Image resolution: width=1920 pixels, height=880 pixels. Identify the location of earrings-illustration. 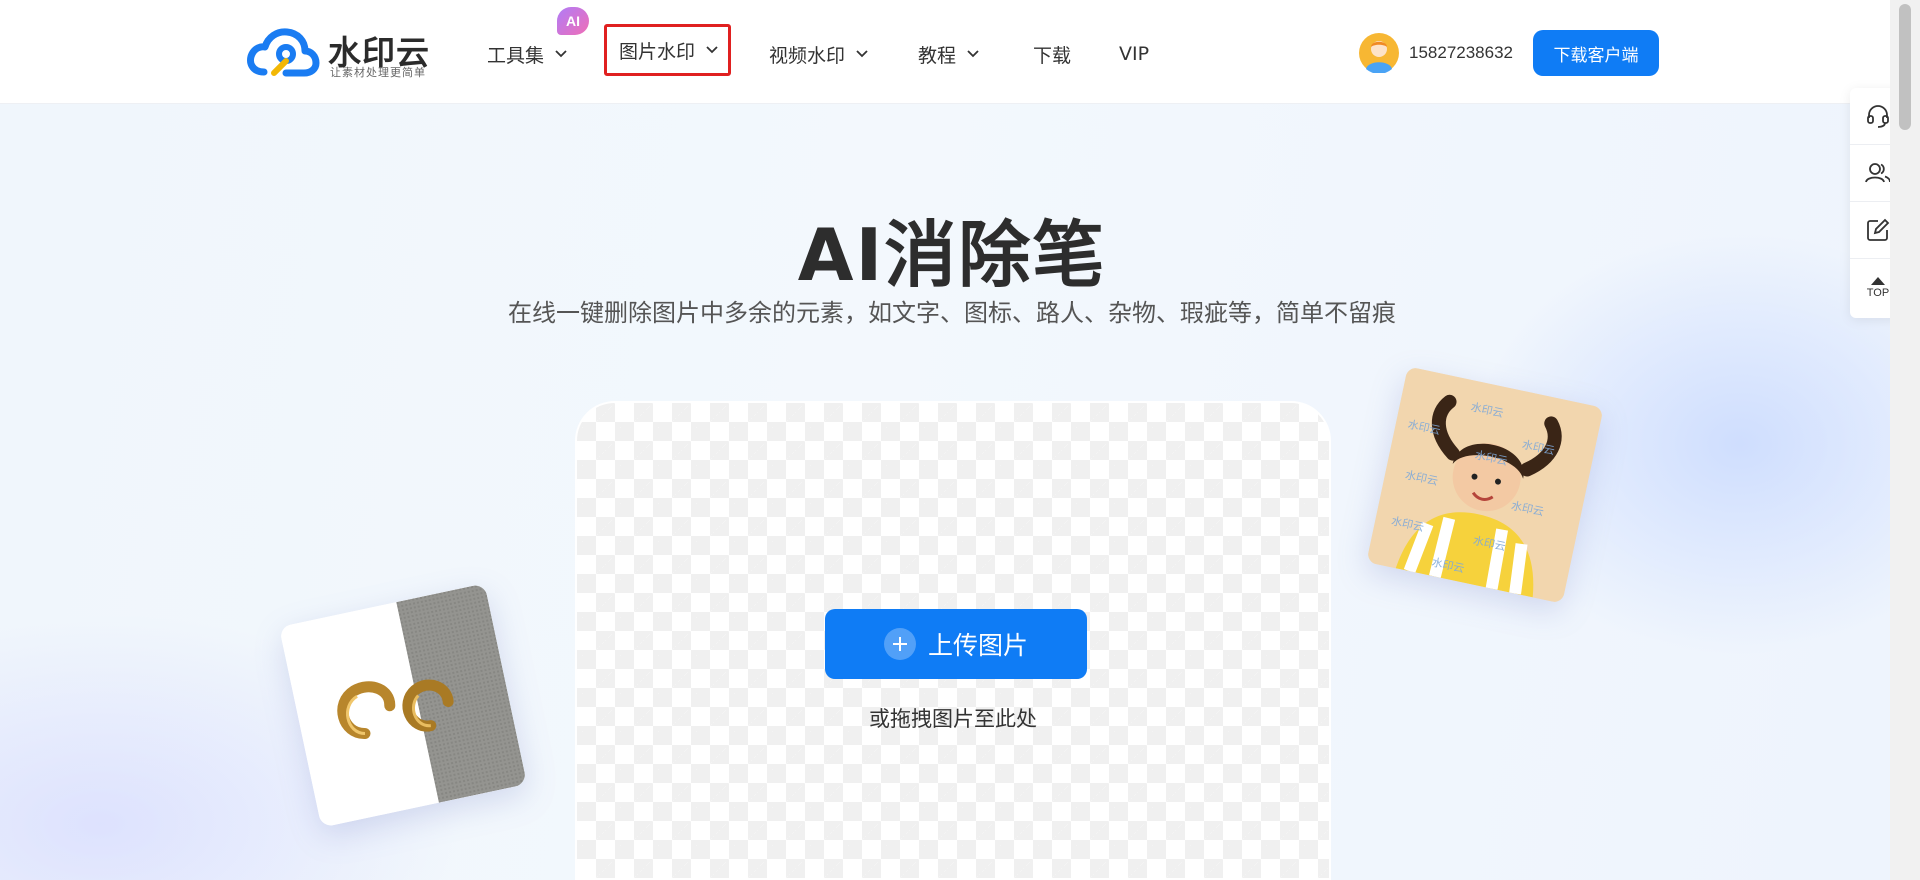
(403, 705).